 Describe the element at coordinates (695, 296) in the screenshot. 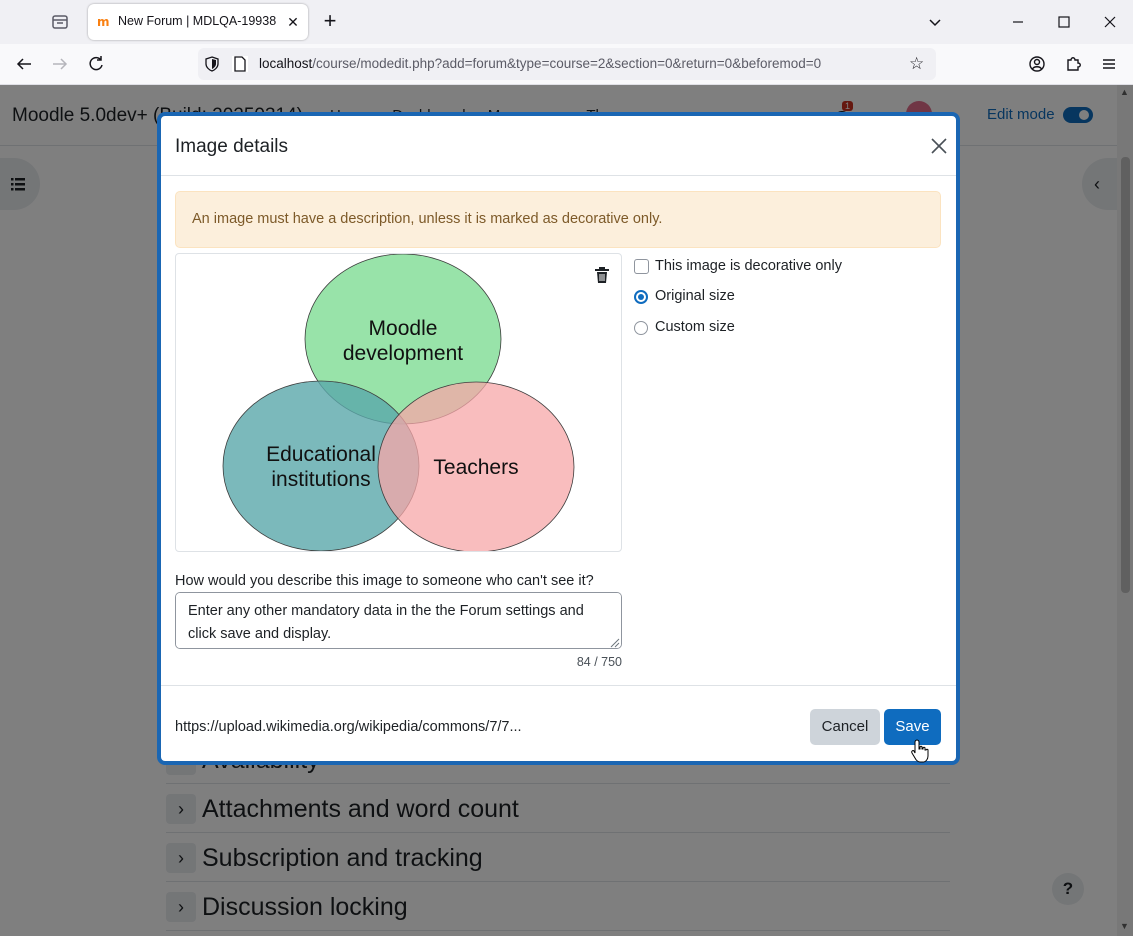

I see `original-size-label: Original size` at that location.